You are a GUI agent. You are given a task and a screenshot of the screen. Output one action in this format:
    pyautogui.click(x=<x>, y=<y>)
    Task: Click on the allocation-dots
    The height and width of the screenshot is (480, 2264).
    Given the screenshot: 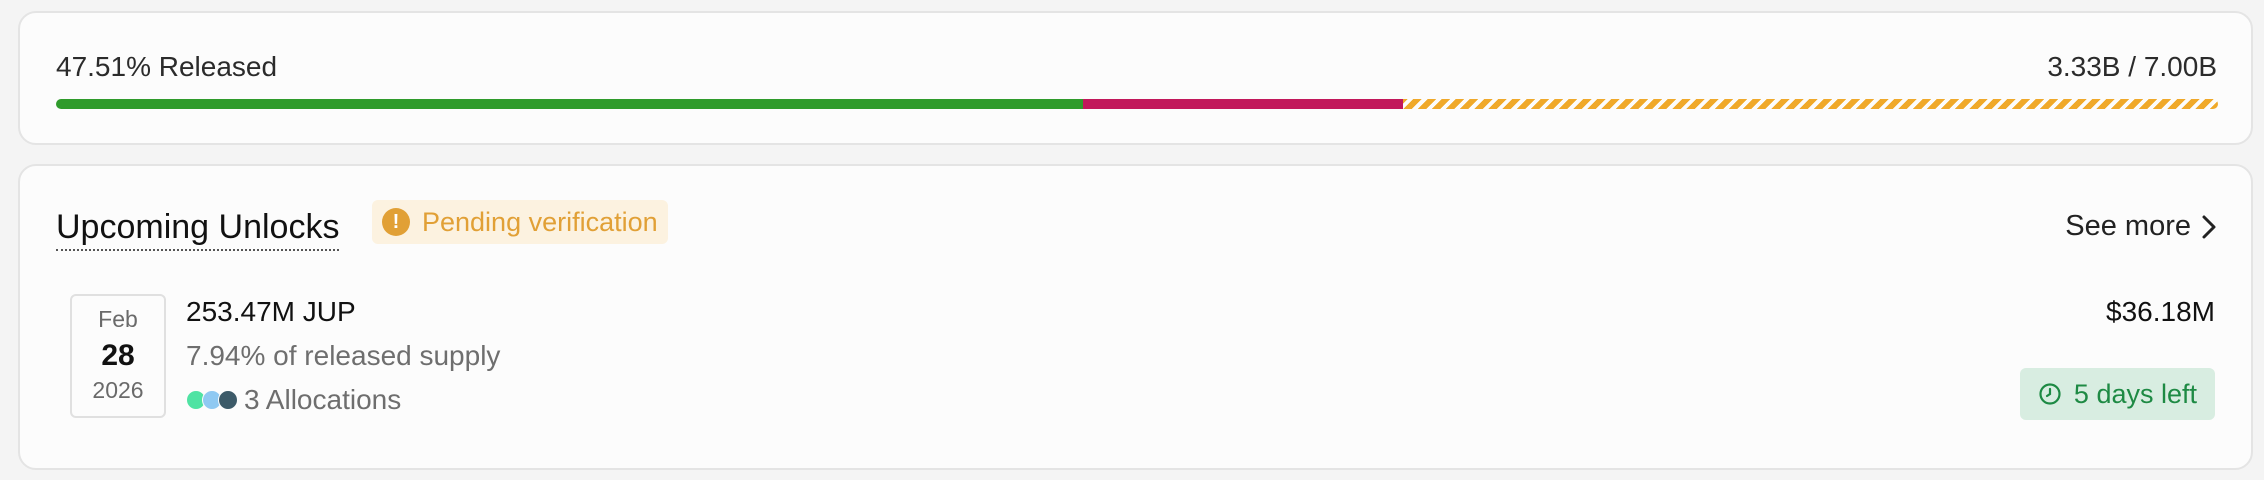 What is the action you would take?
    pyautogui.click(x=212, y=400)
    